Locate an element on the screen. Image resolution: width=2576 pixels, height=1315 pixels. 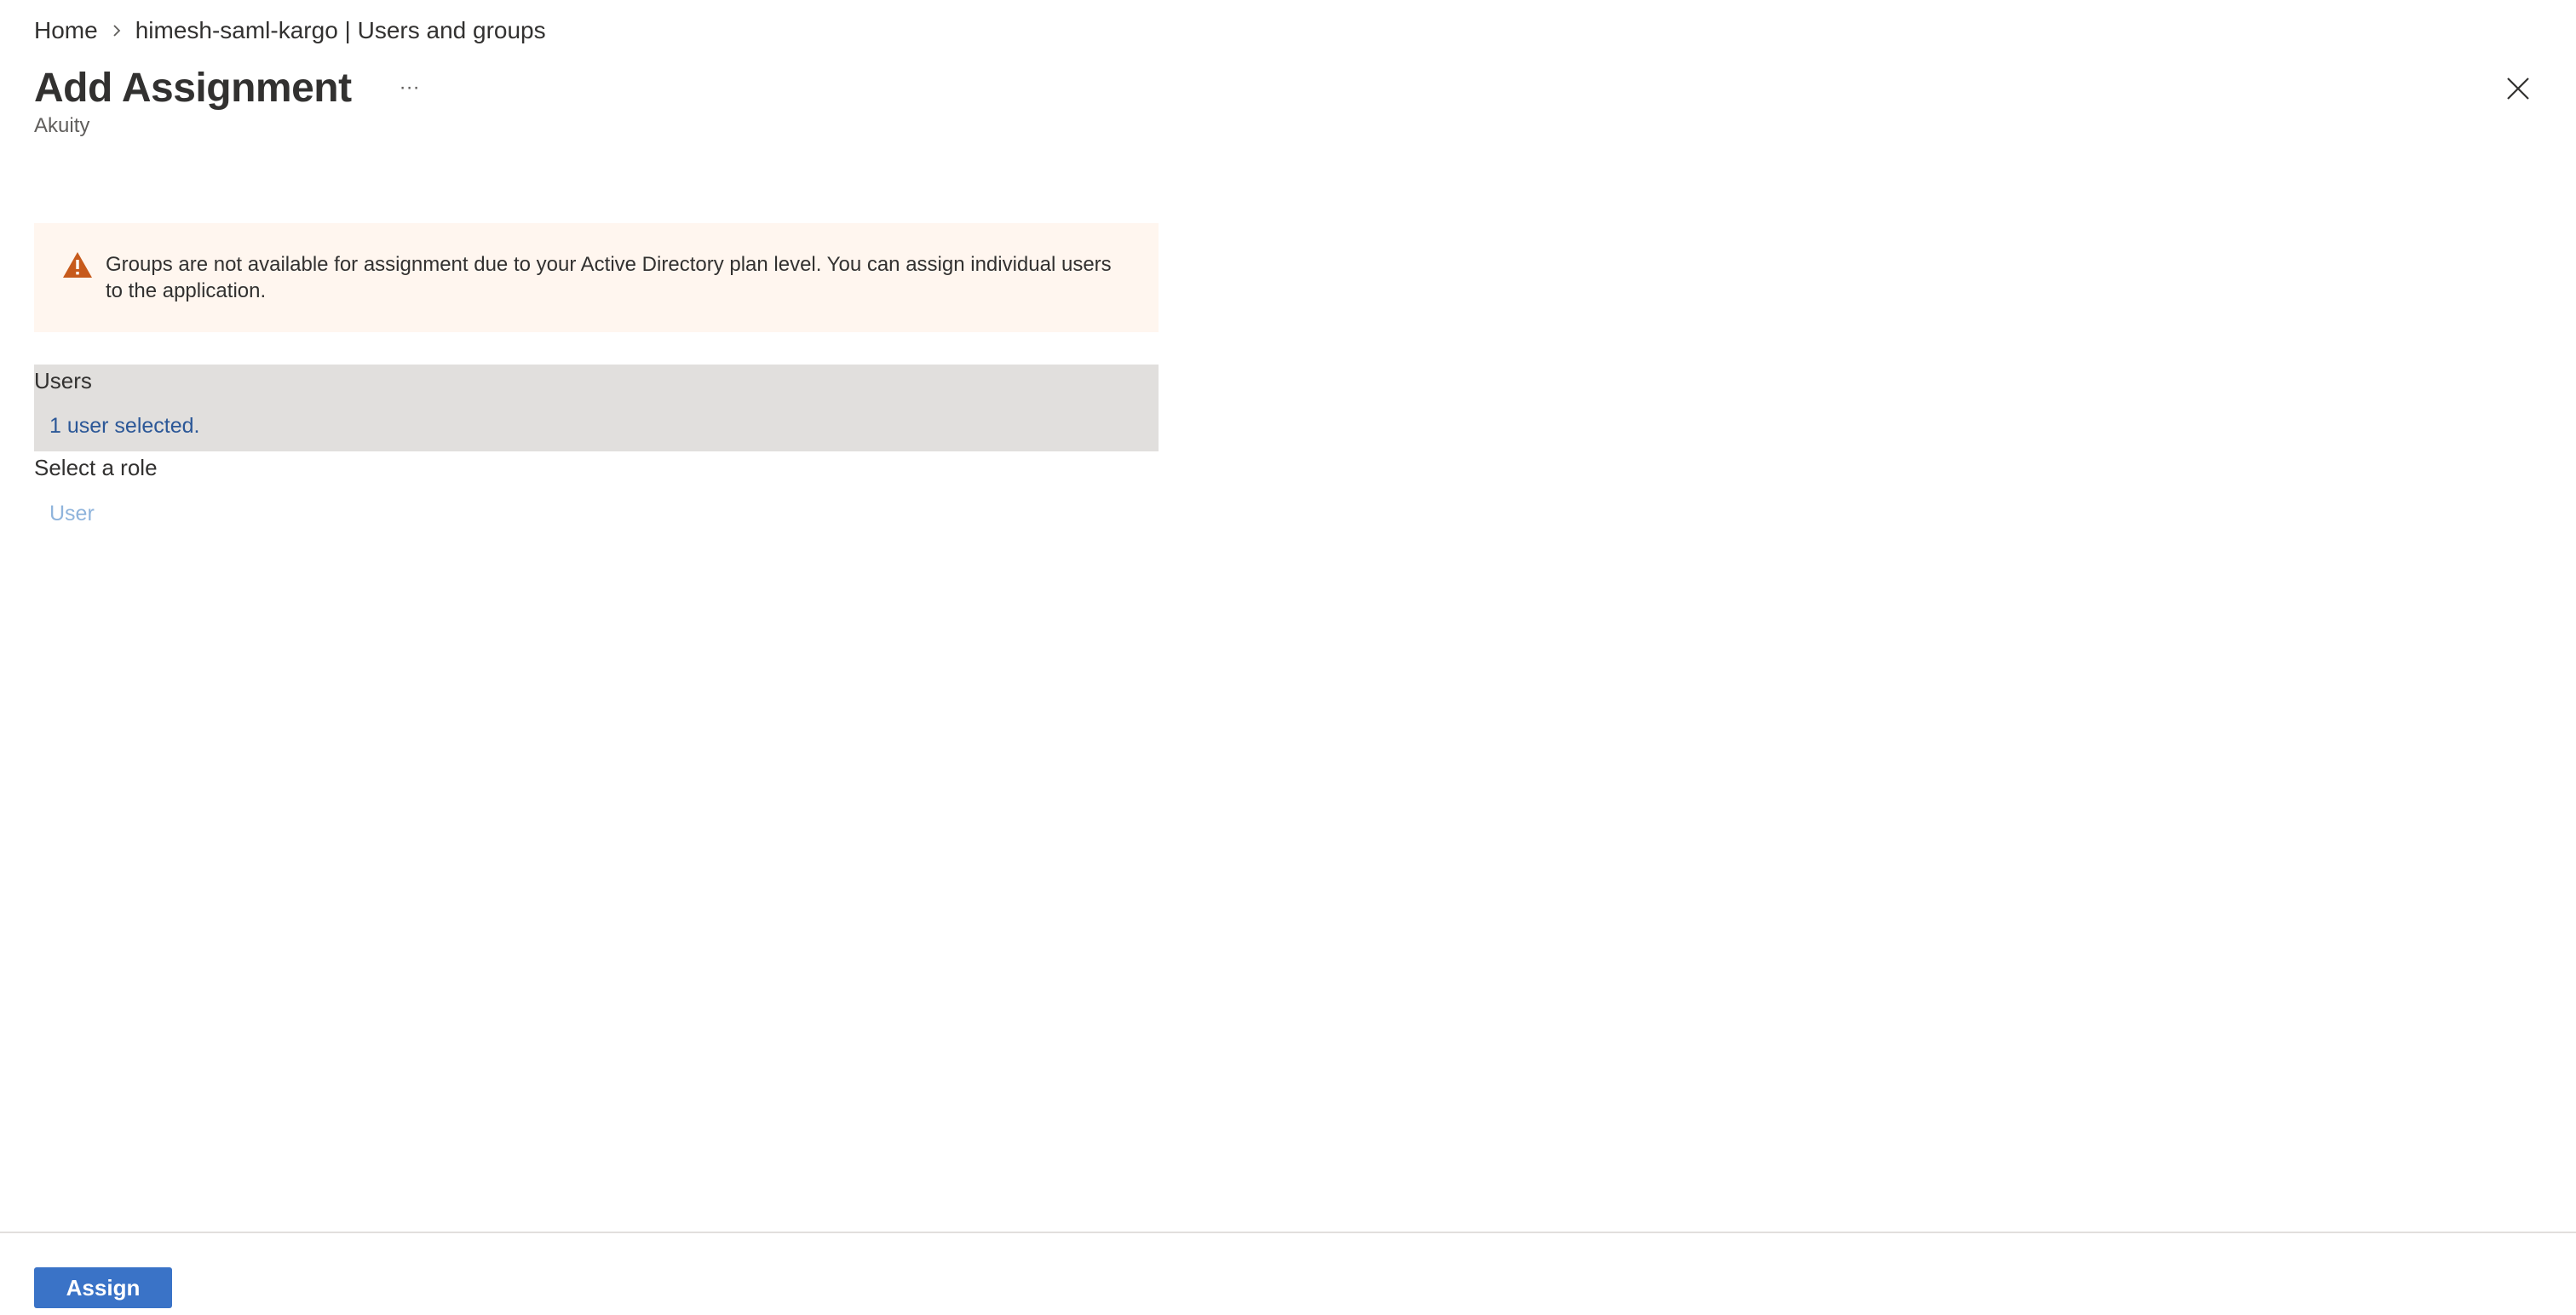
footer-divider is located at coordinates (1288, 1232).